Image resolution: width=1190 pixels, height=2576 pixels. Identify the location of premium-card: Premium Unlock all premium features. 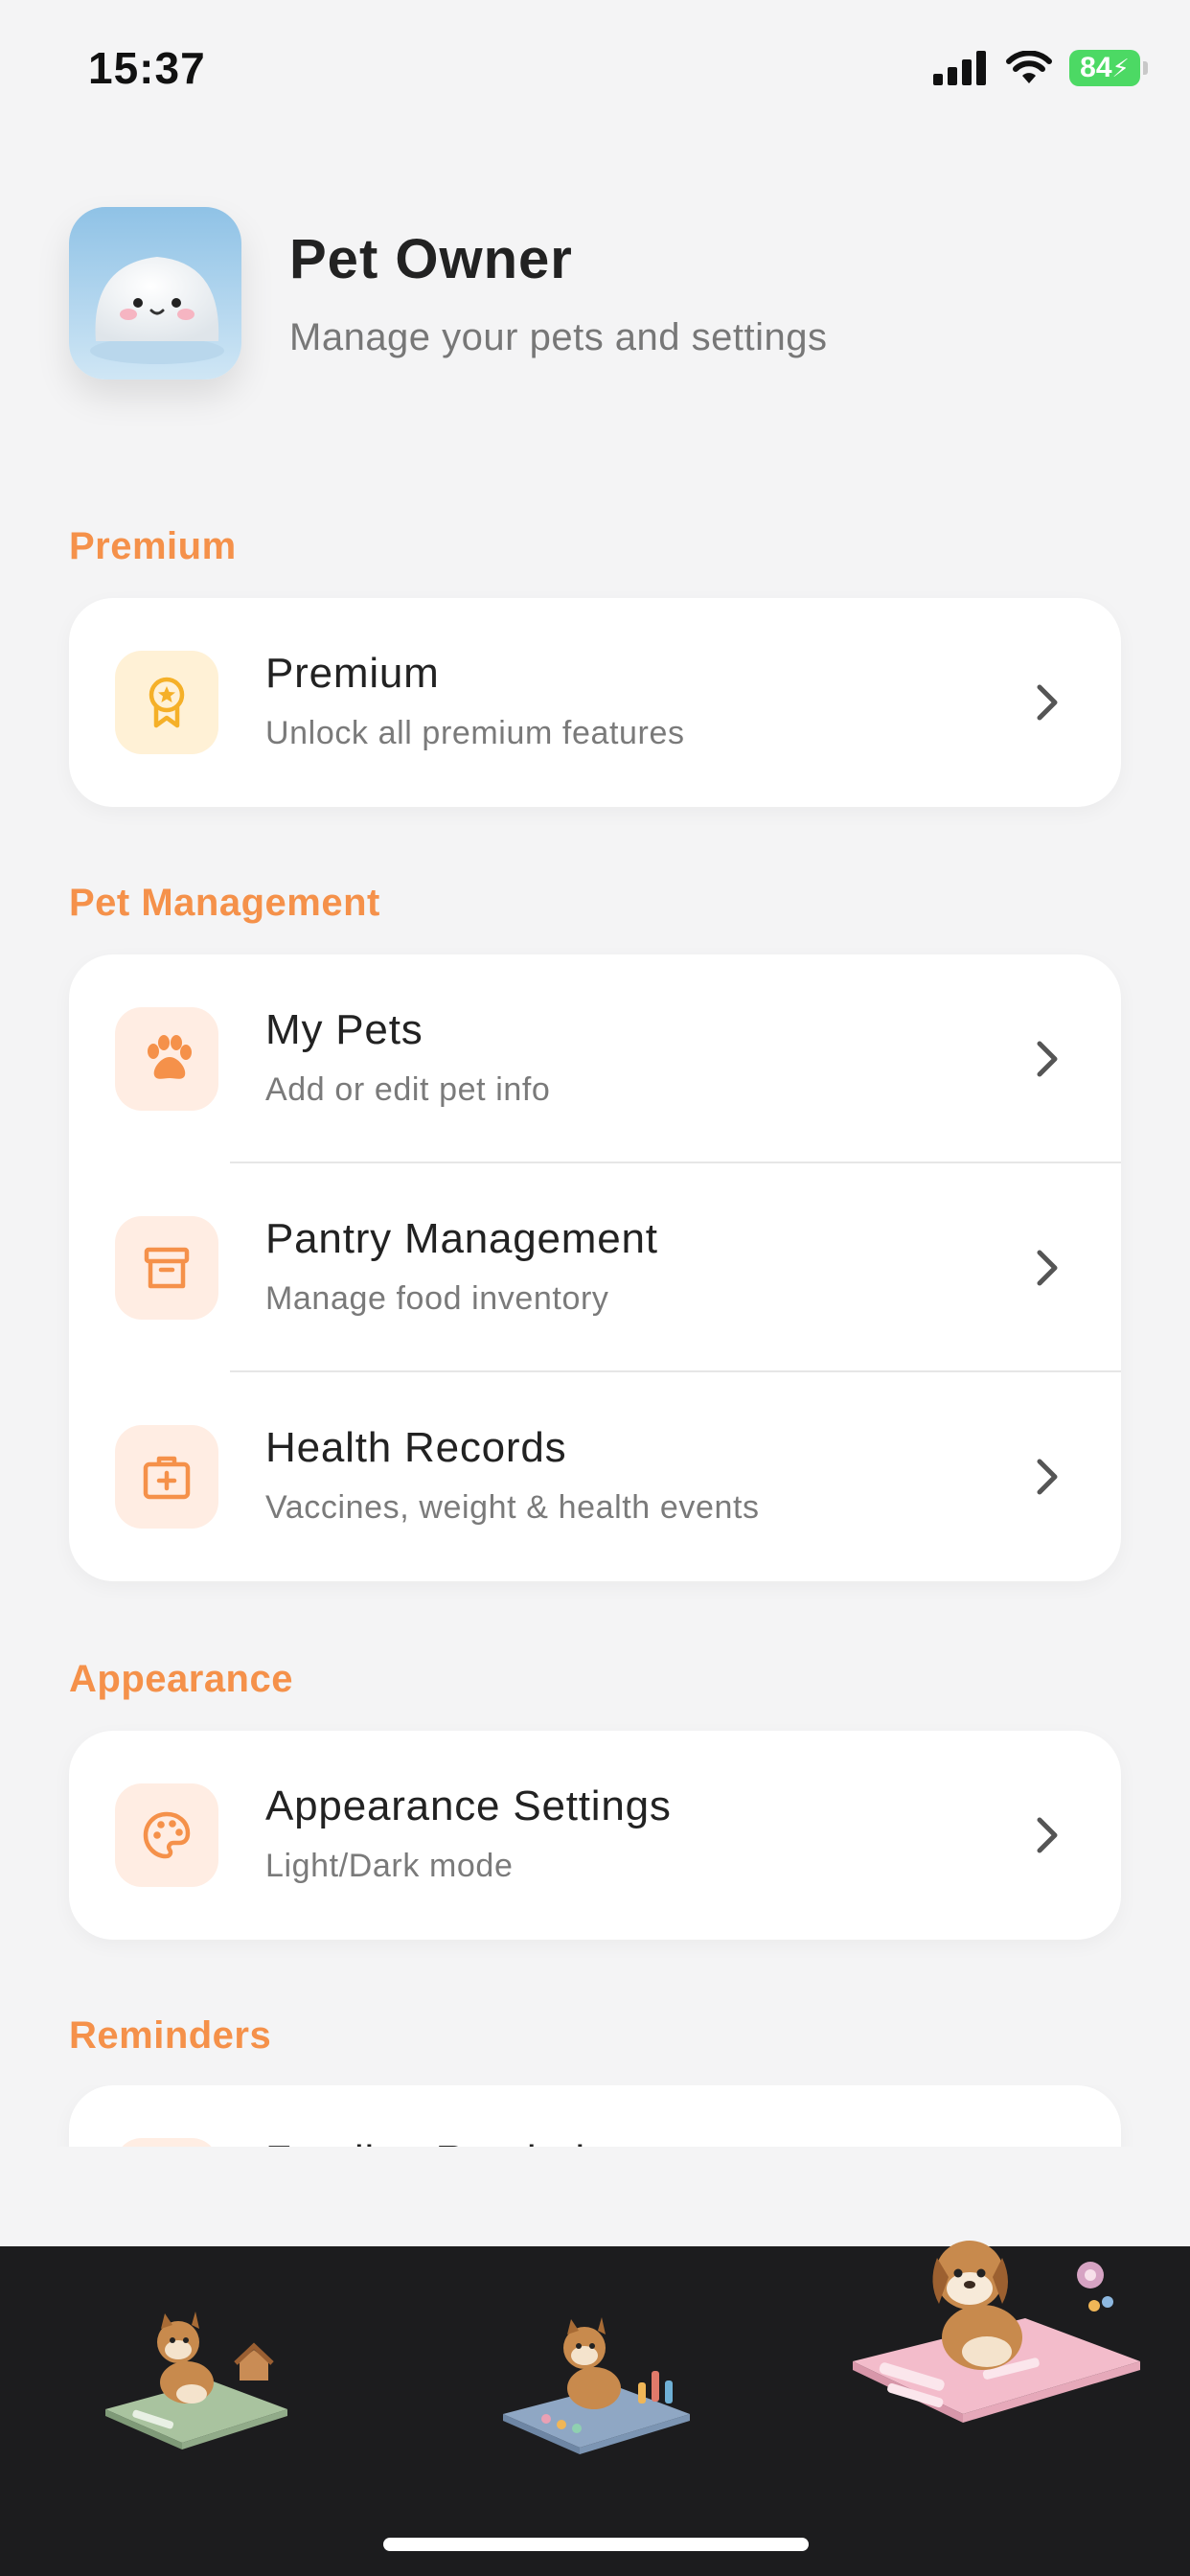
(595, 702).